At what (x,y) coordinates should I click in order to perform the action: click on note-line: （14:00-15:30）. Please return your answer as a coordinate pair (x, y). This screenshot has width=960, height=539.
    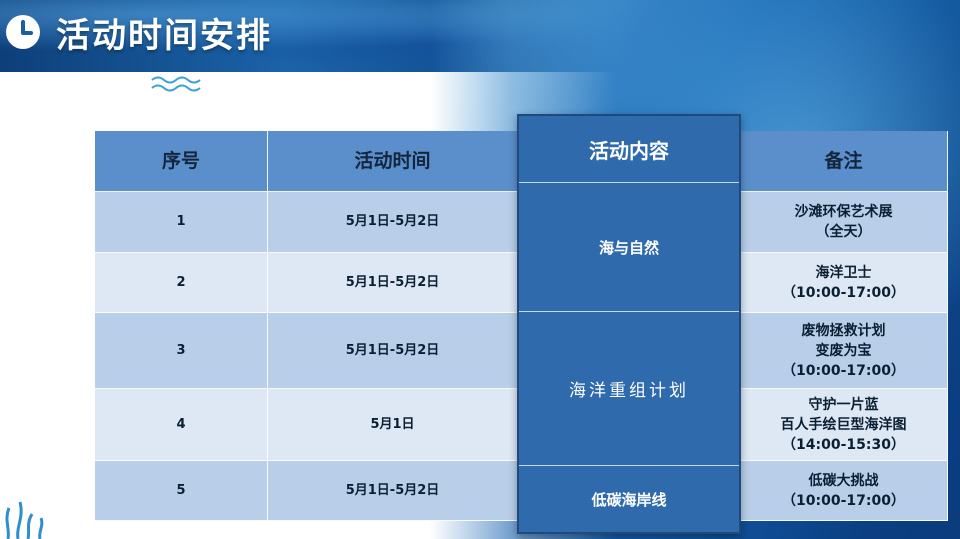
    Looking at the image, I should click on (843, 444).